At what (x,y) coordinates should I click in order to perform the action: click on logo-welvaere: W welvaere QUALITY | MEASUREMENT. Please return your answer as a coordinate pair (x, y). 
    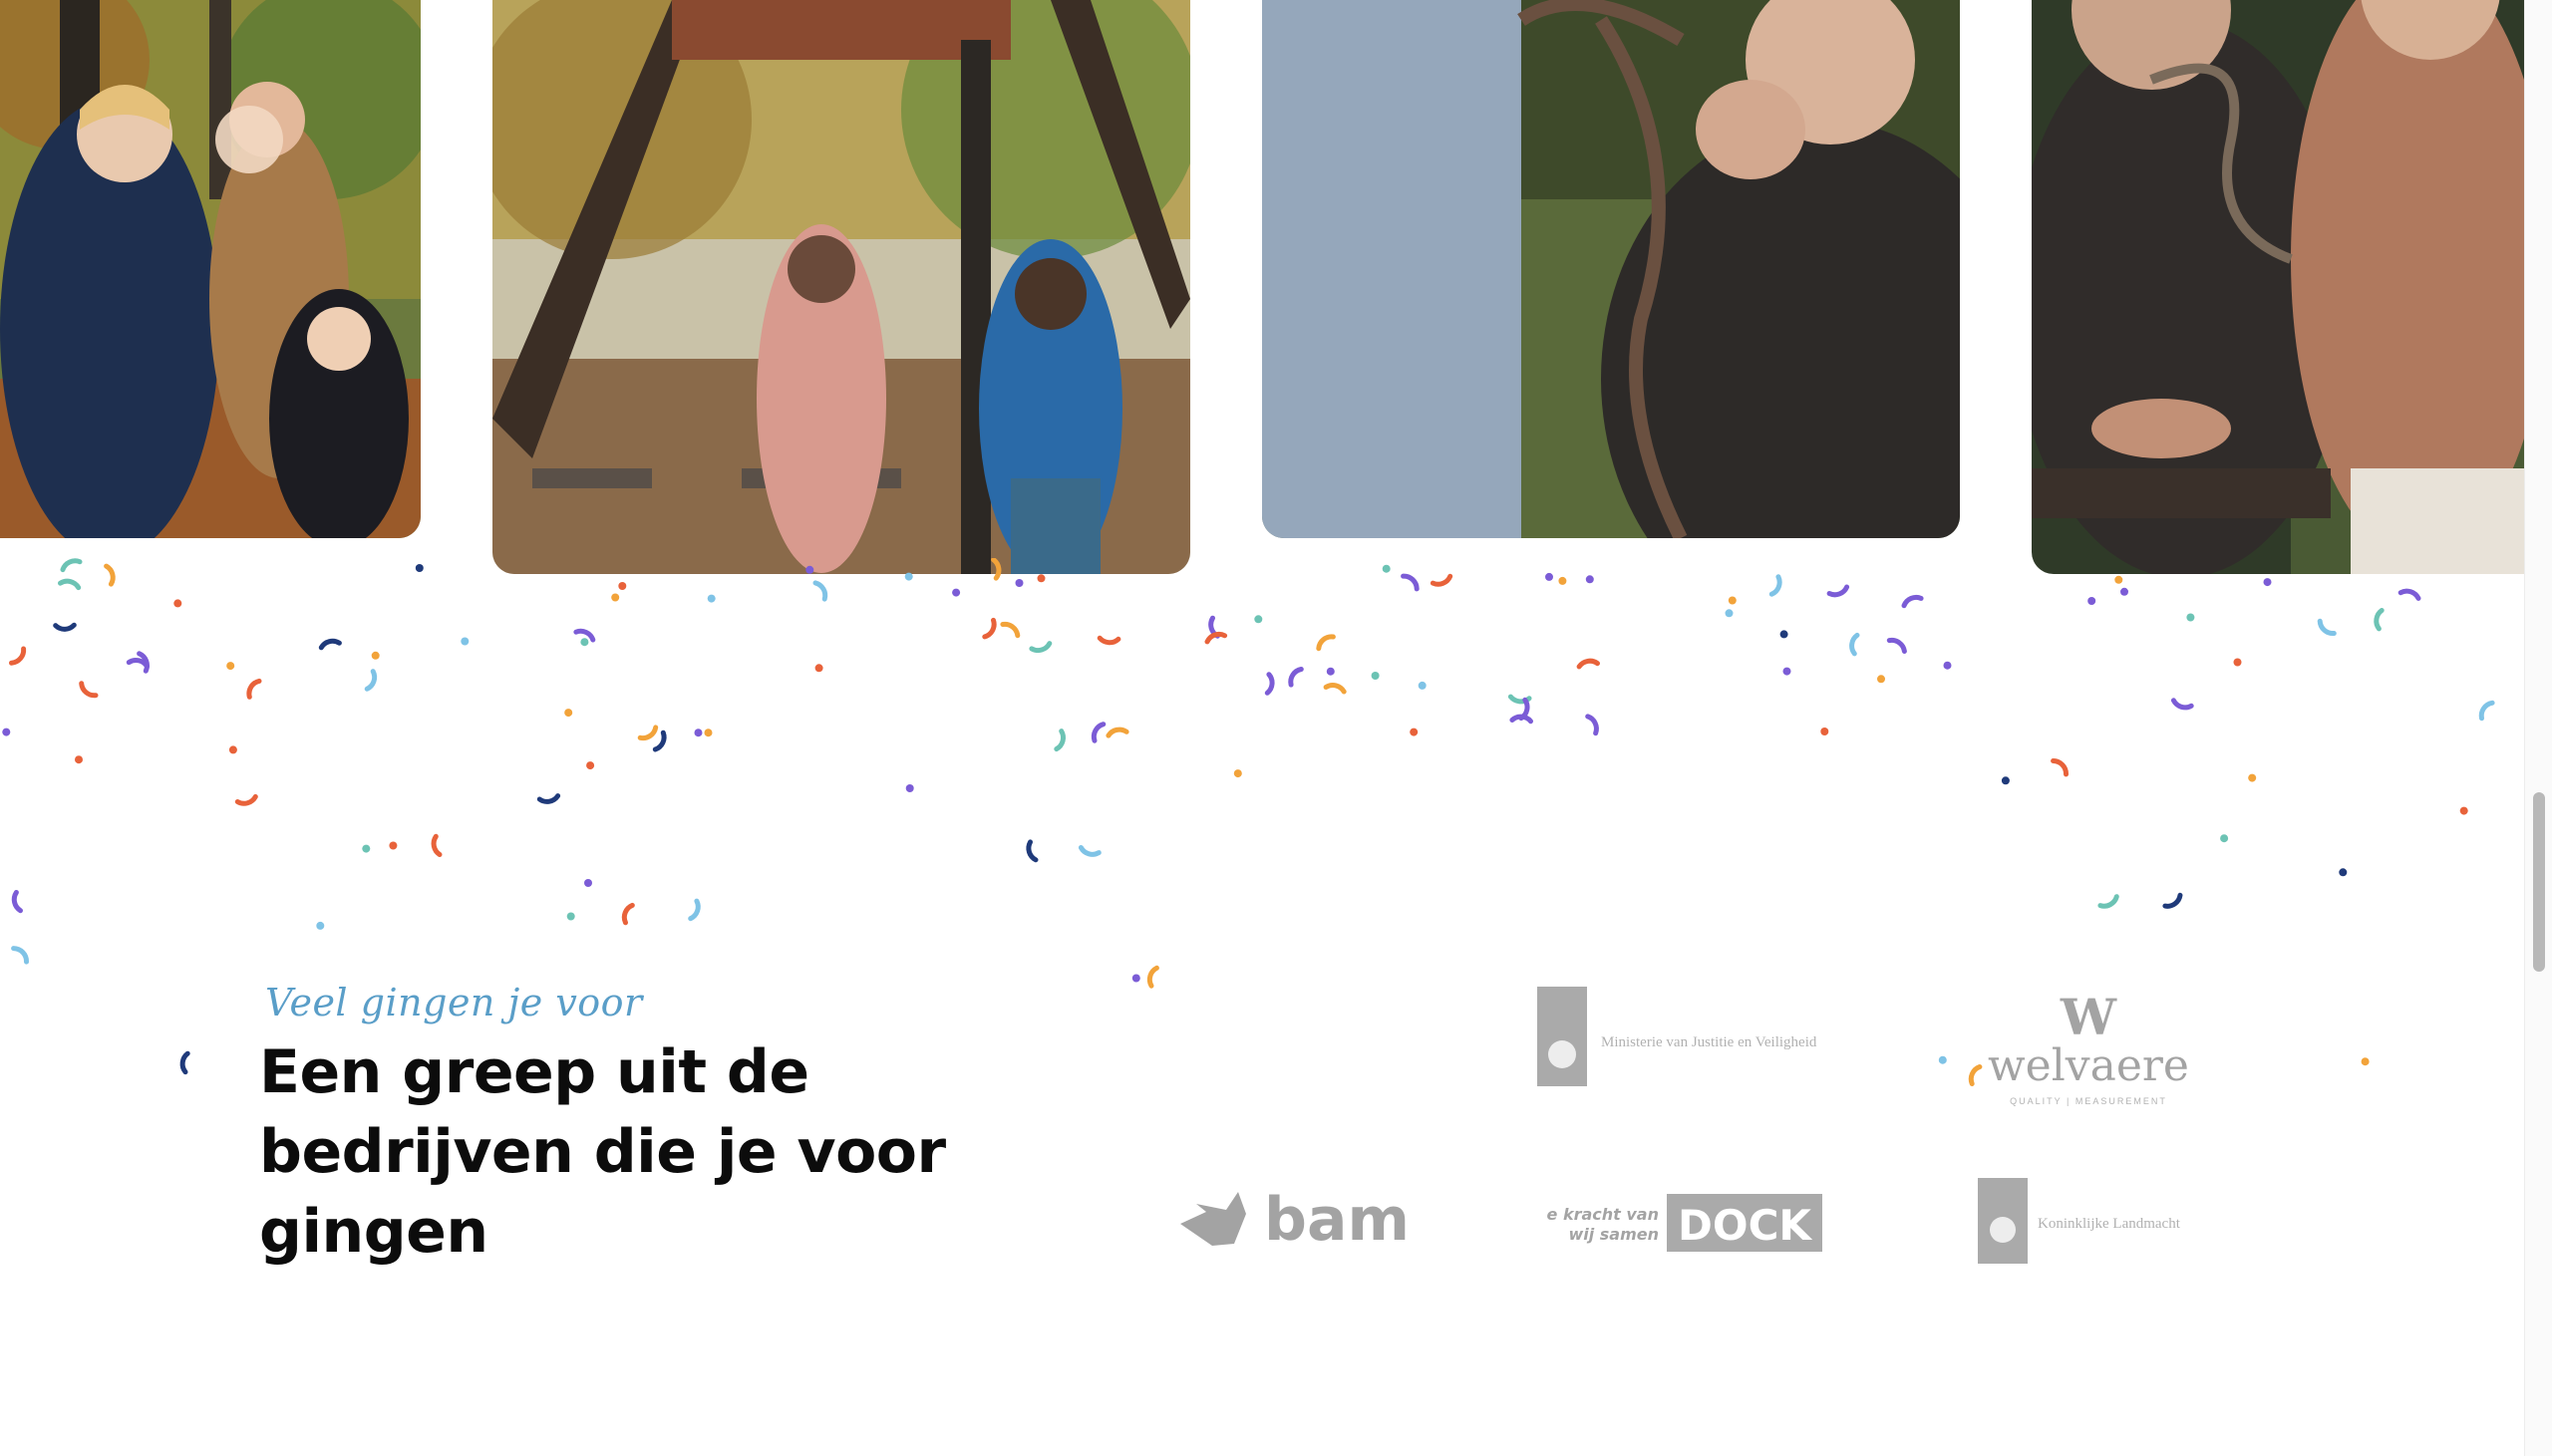
    Looking at the image, I should click on (2088, 1054).